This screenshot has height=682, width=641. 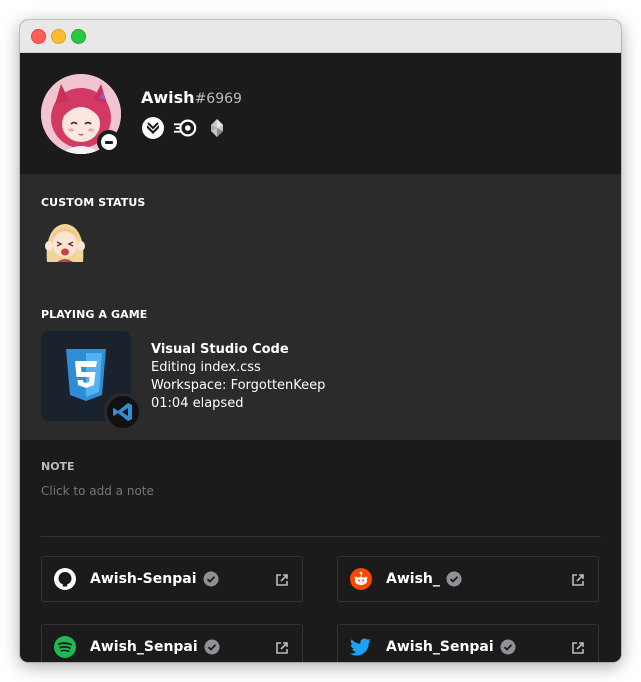 What do you see at coordinates (206, 367) in the screenshot?
I see `activity-details-line: Editing index.css` at bounding box center [206, 367].